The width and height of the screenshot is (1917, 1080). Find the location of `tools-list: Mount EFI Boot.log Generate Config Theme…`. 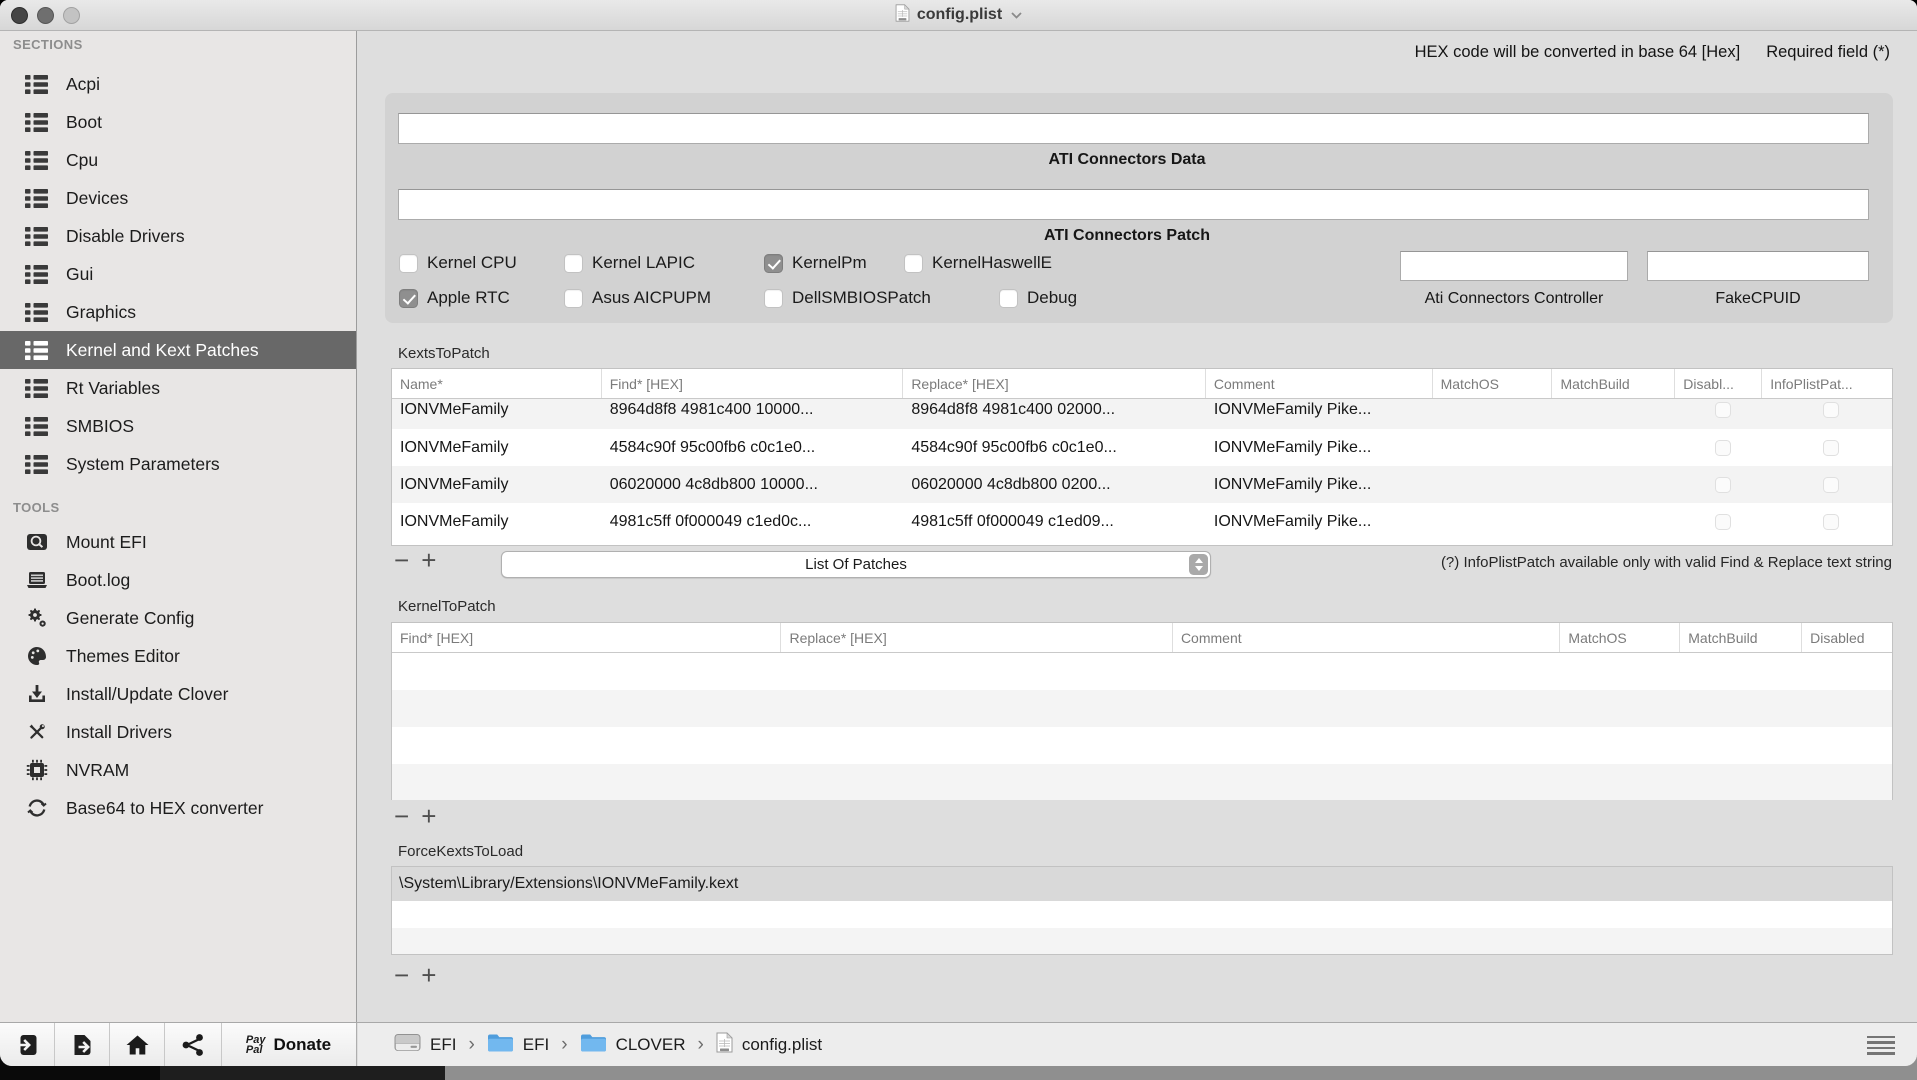

tools-list: Mount EFI Boot.log Generate Config Theme… is located at coordinates (178, 675).